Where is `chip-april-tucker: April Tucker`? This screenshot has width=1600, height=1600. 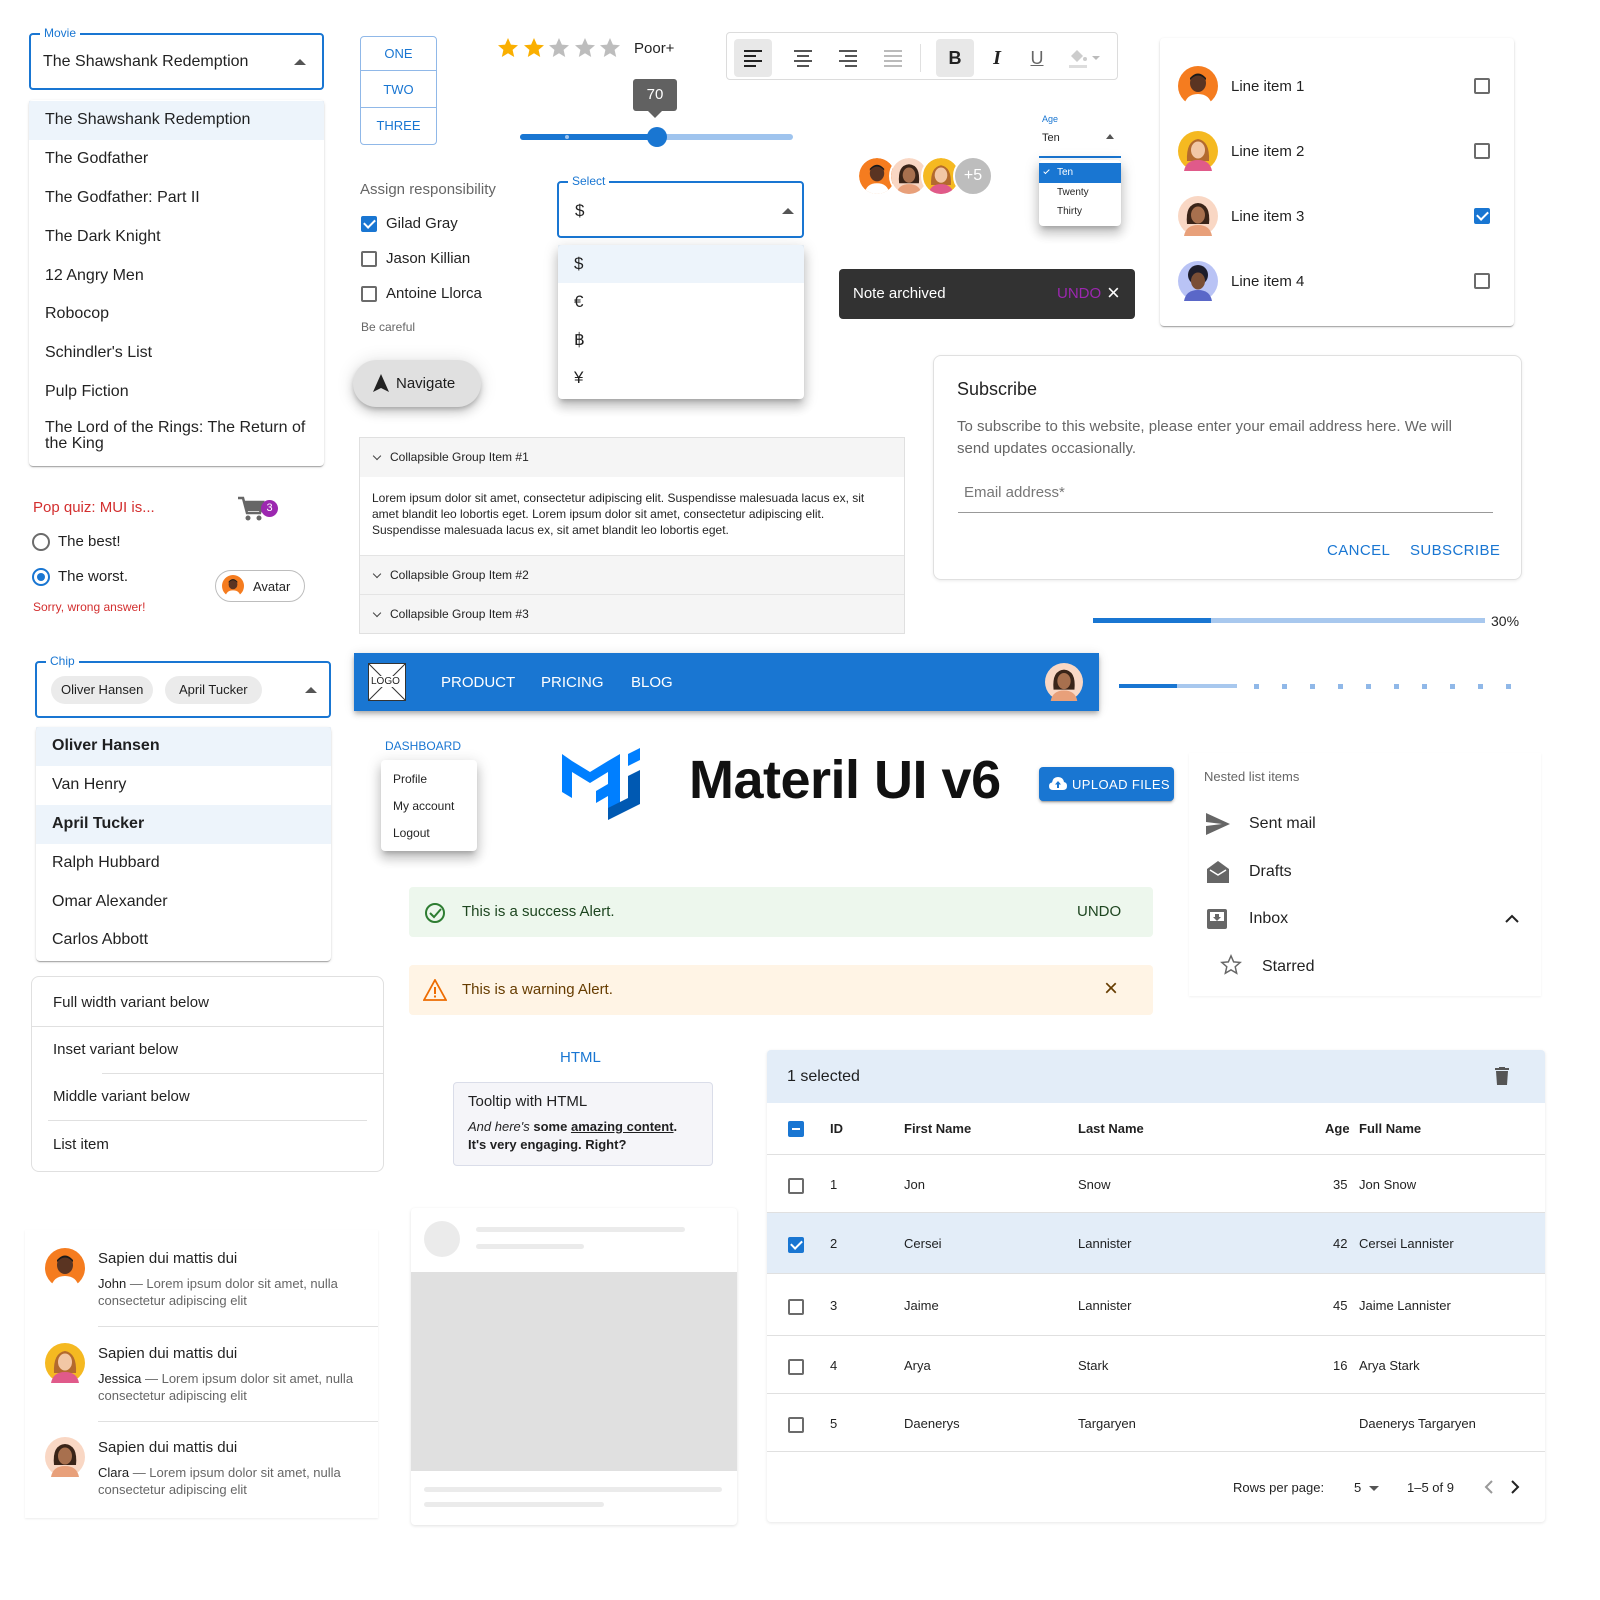 chip-april-tucker: April Tucker is located at coordinates (213, 690).